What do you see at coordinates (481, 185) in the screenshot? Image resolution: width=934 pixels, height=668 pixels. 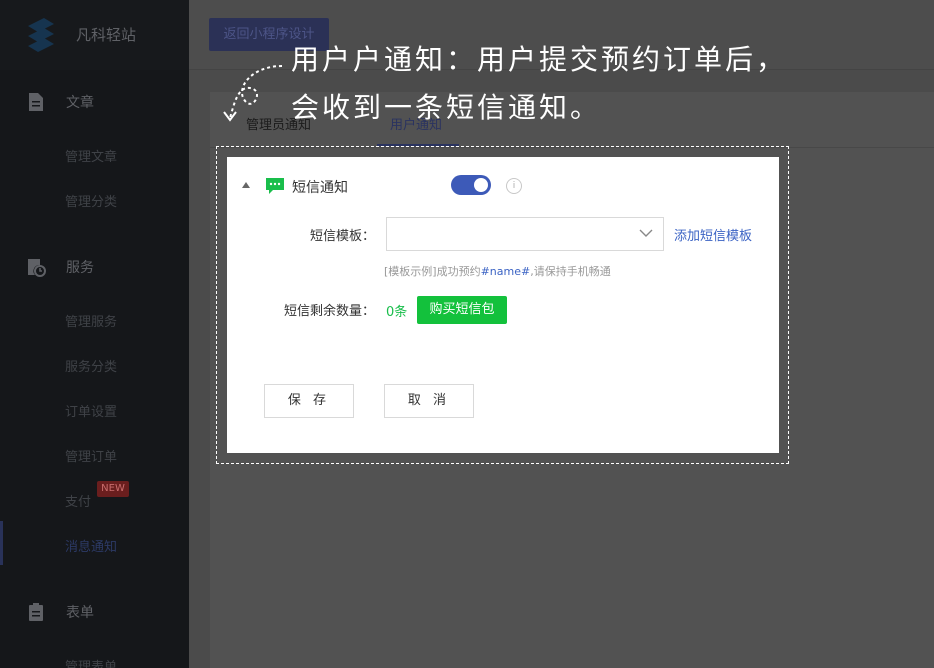 I see `toggle-knob` at bounding box center [481, 185].